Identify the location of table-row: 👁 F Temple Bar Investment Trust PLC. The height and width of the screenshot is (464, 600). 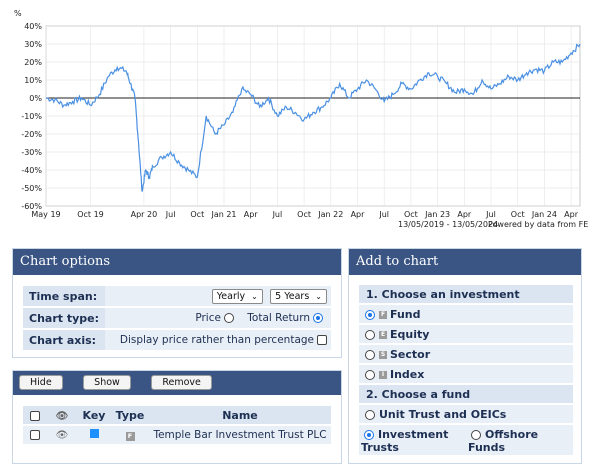
(177, 435).